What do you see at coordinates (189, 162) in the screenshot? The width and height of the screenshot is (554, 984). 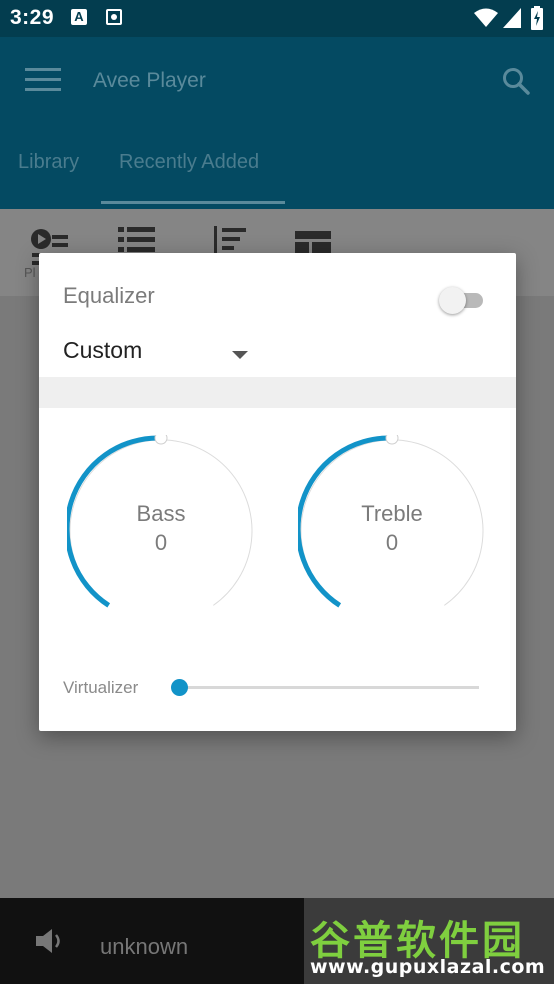 I see `tab-recently-added: Recently Added` at bounding box center [189, 162].